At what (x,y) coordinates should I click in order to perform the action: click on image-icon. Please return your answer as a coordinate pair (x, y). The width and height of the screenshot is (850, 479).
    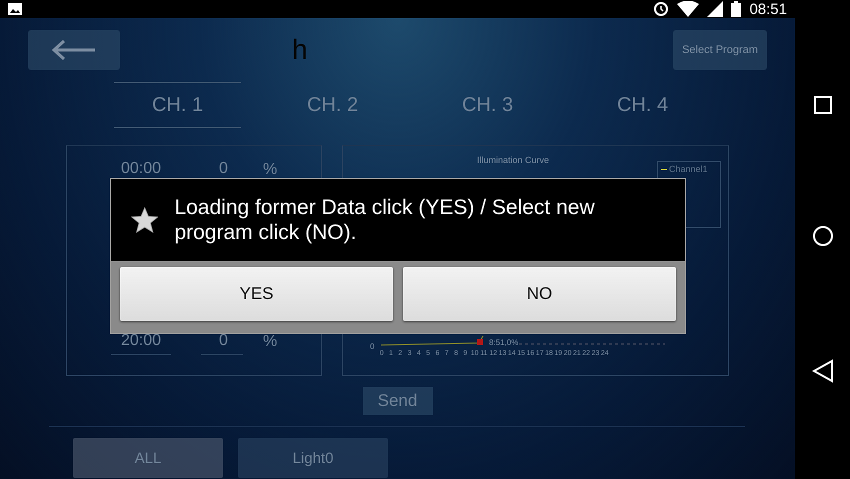
    Looking at the image, I should click on (15, 9).